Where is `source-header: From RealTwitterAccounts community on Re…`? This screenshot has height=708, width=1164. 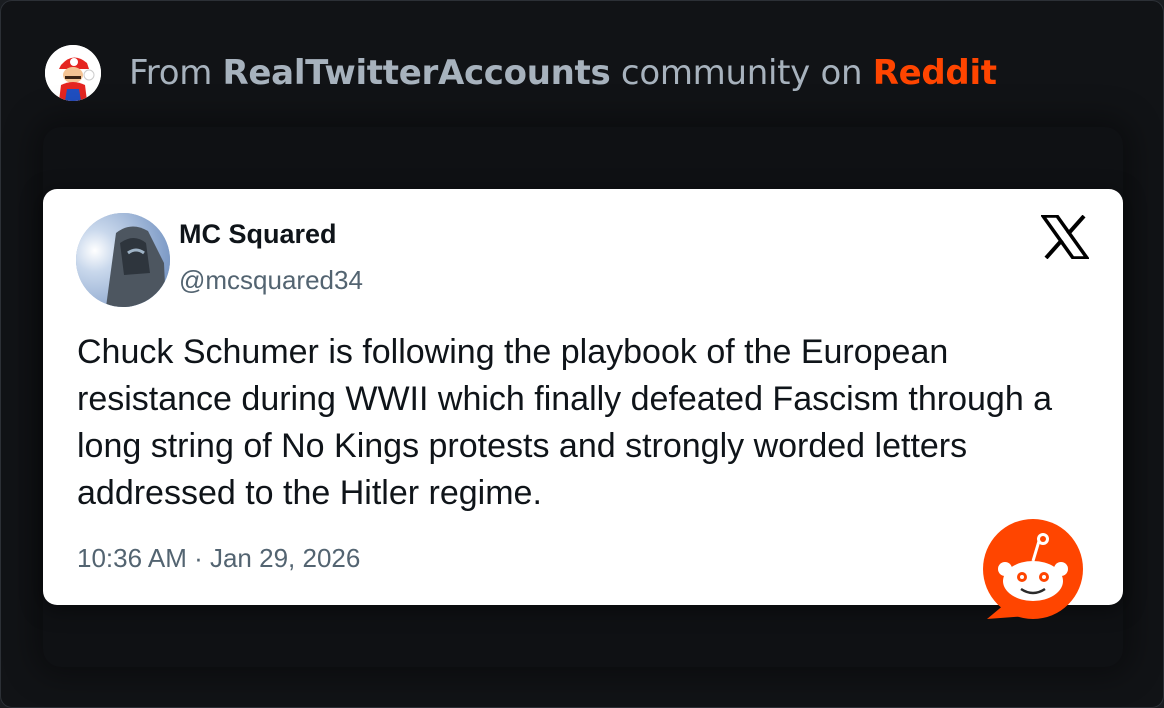 source-header: From RealTwitterAccounts community on Re… is located at coordinates (521, 73).